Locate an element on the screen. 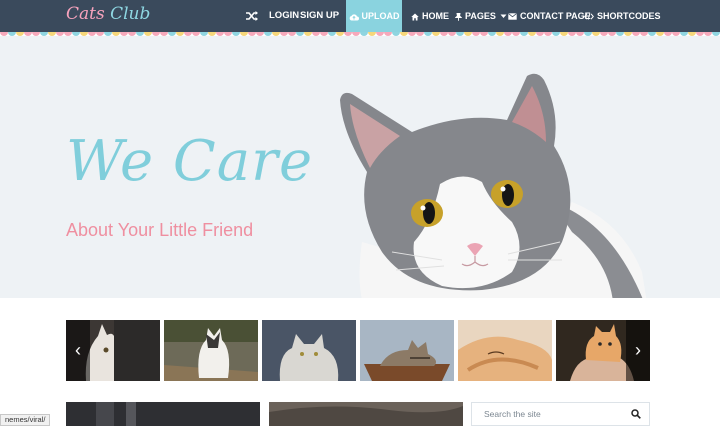 The height and width of the screenshot is (426, 720). shuffle-icon is located at coordinates (252, 16).